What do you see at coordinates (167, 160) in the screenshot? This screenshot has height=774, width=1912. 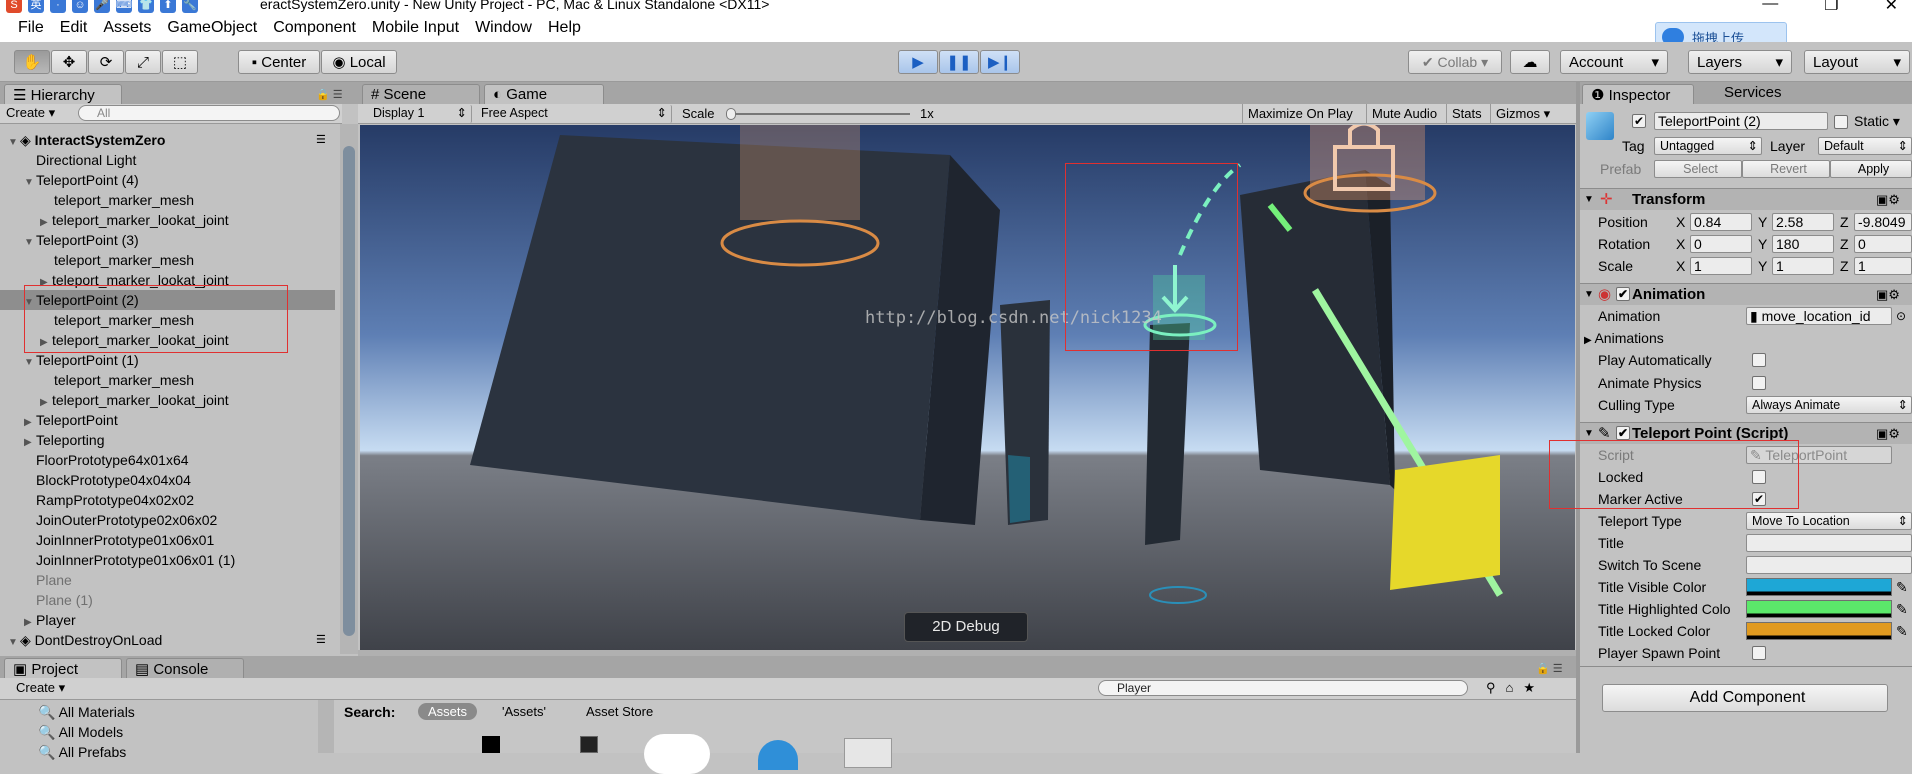 I see `hierarchy-item: Directional Light` at bounding box center [167, 160].